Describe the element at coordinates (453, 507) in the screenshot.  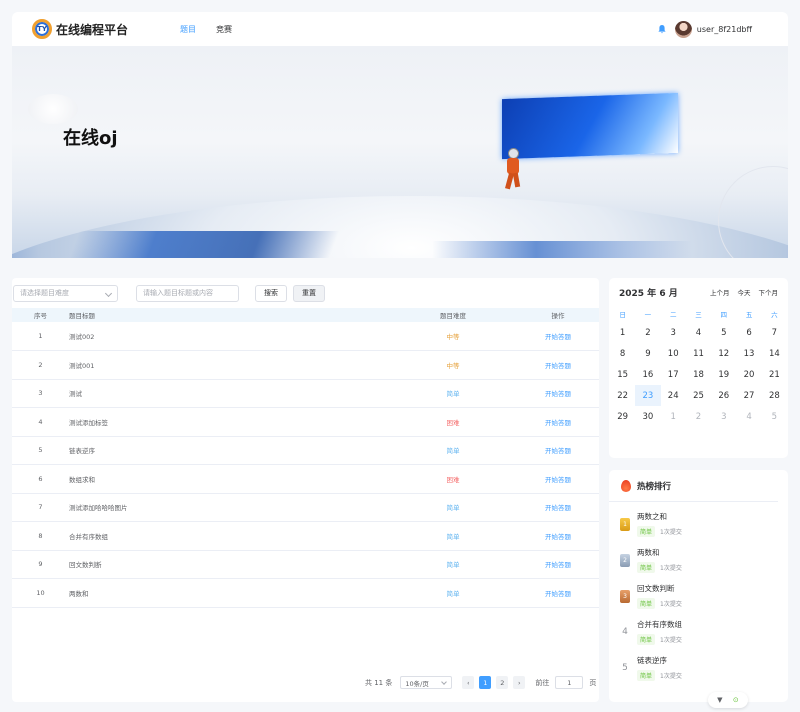
I see `cell-difficulty: 简单` at that location.